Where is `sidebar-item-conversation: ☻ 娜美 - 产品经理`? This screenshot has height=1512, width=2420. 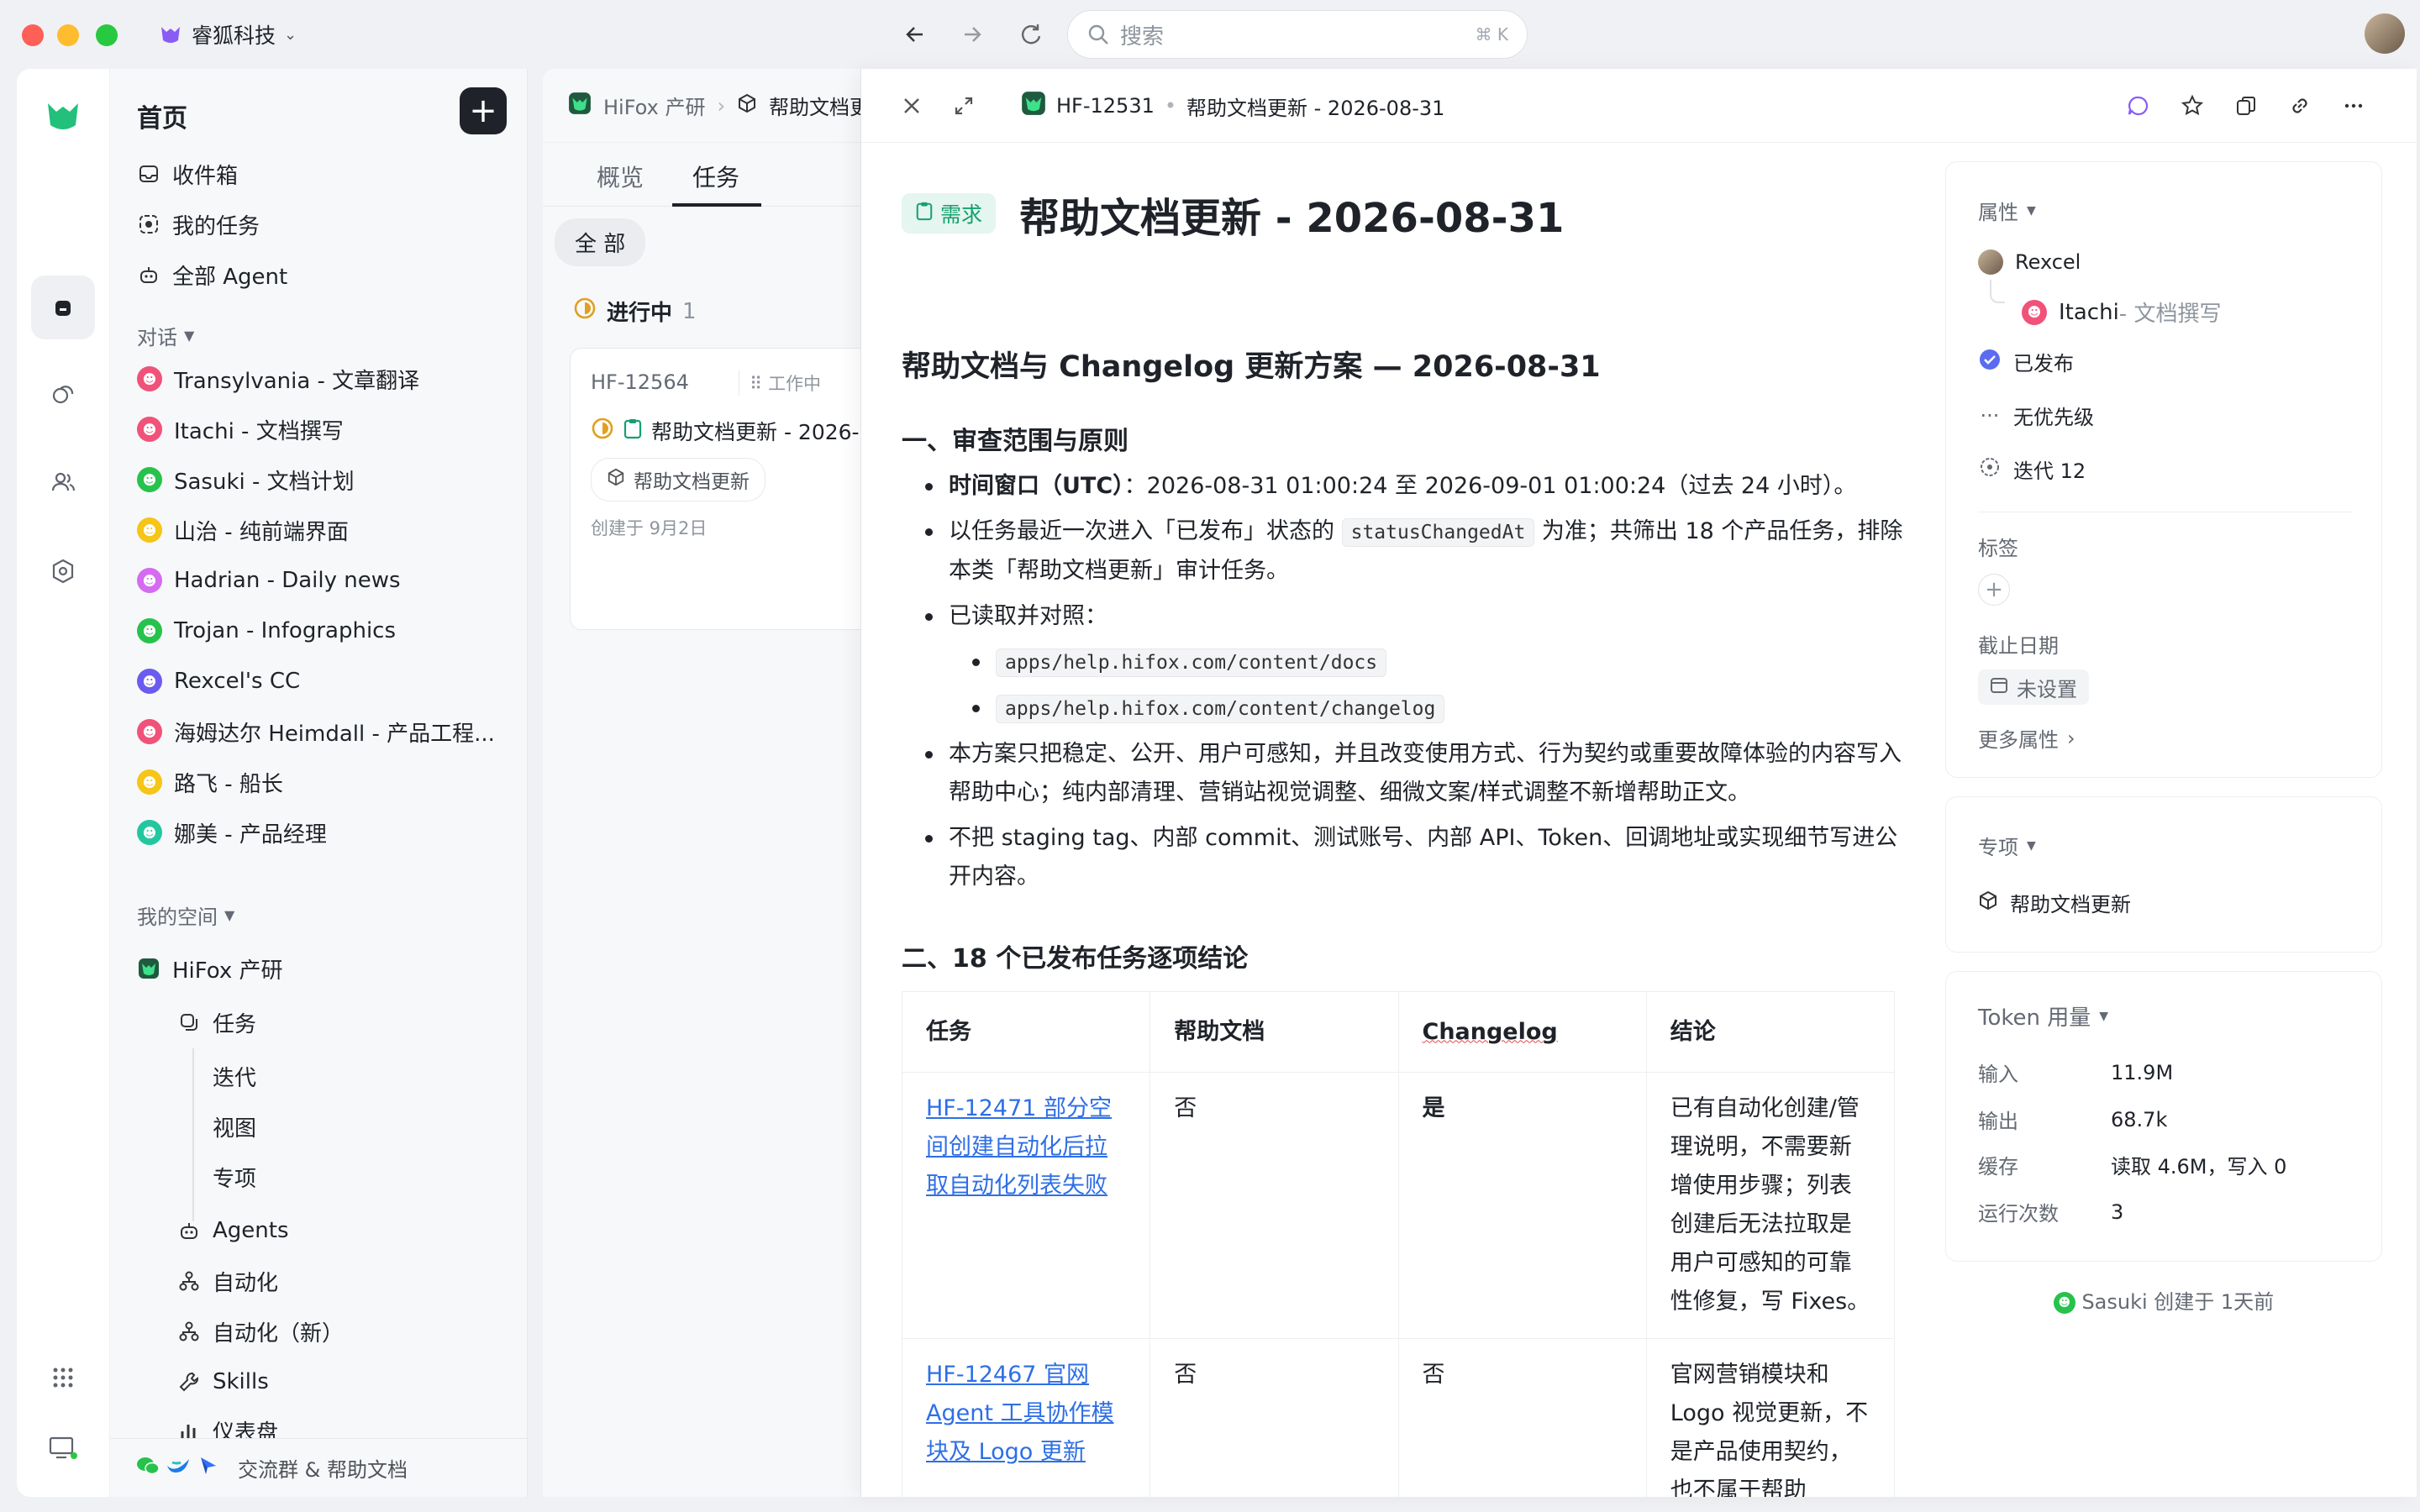
sidebar-item-conversation: ☻ 娜美 - 产品经理 is located at coordinates (232, 832).